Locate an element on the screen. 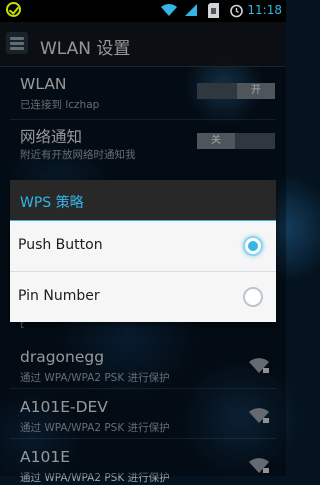 Image resolution: width=320 pixels, height=485 pixels. option-pin-number: Pin Number is located at coordinates (143, 297).